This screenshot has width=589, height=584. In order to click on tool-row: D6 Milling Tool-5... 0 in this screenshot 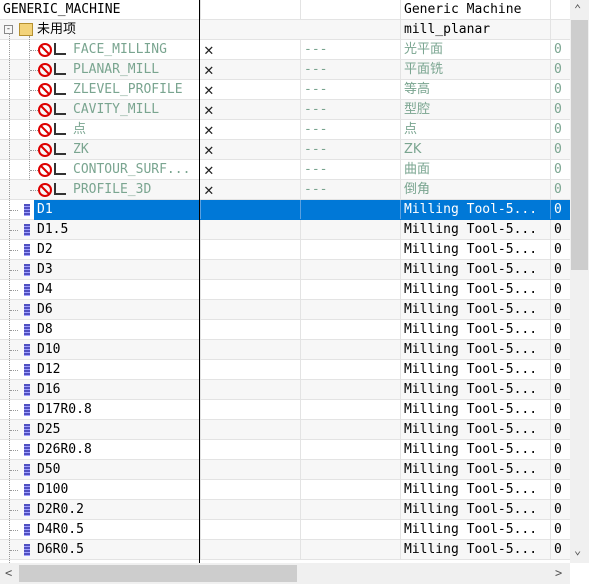, I will do `click(285, 310)`.